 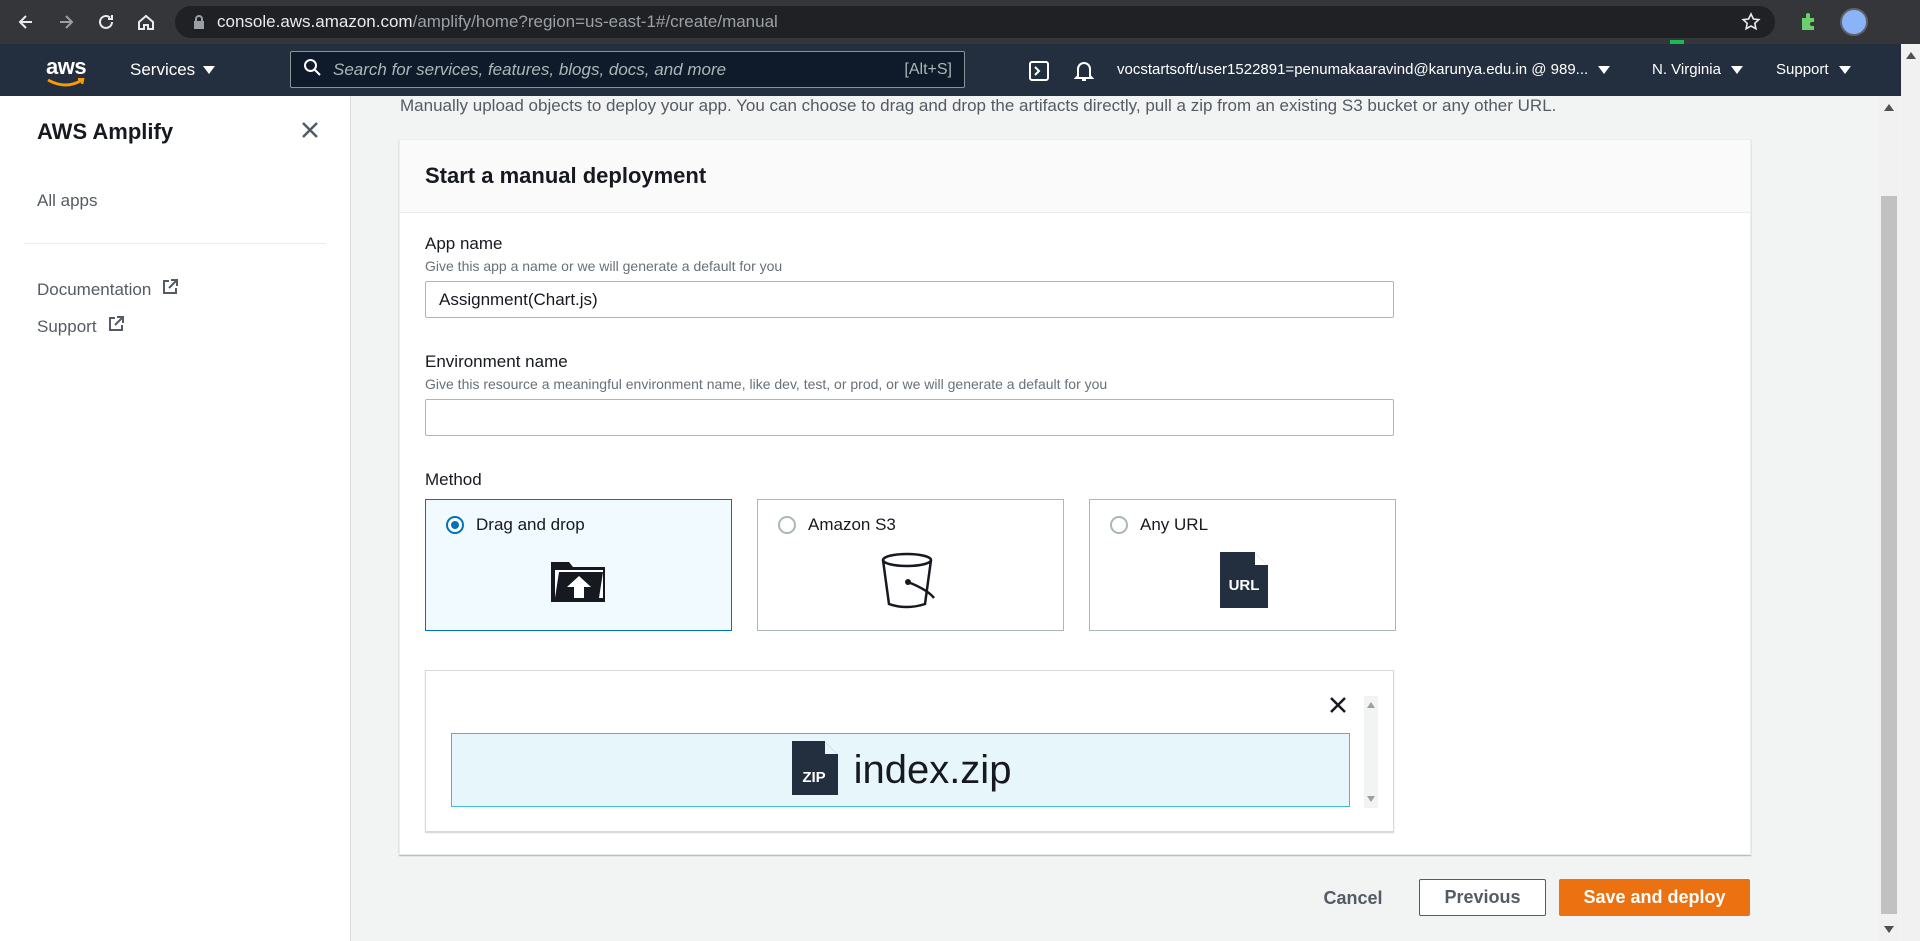 I want to click on sidebar-title: AWS Amplify, so click(x=105, y=131).